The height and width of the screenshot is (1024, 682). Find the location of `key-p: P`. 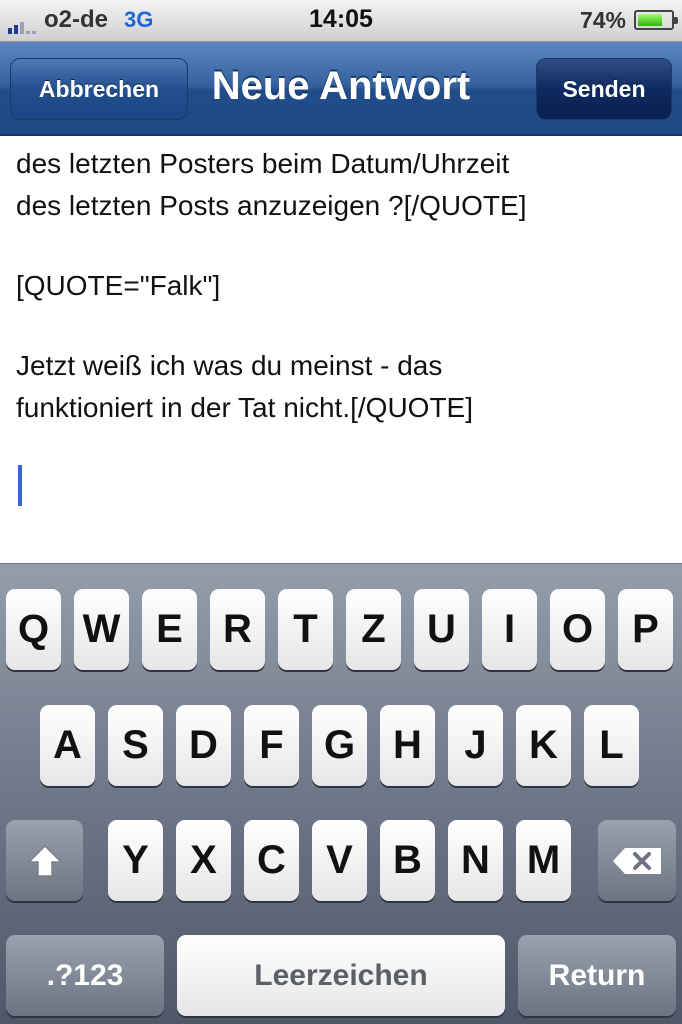

key-p: P is located at coordinates (645, 629).